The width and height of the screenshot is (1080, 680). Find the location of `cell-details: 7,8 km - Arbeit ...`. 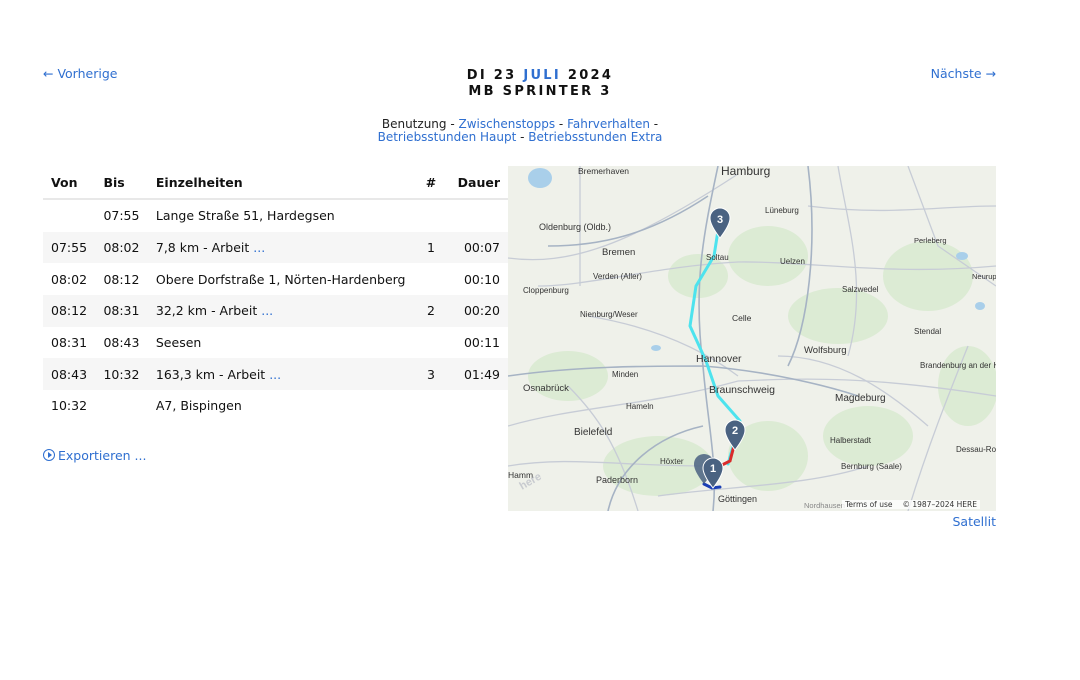

cell-details: 7,8 km - Arbeit ... is located at coordinates (280, 247).